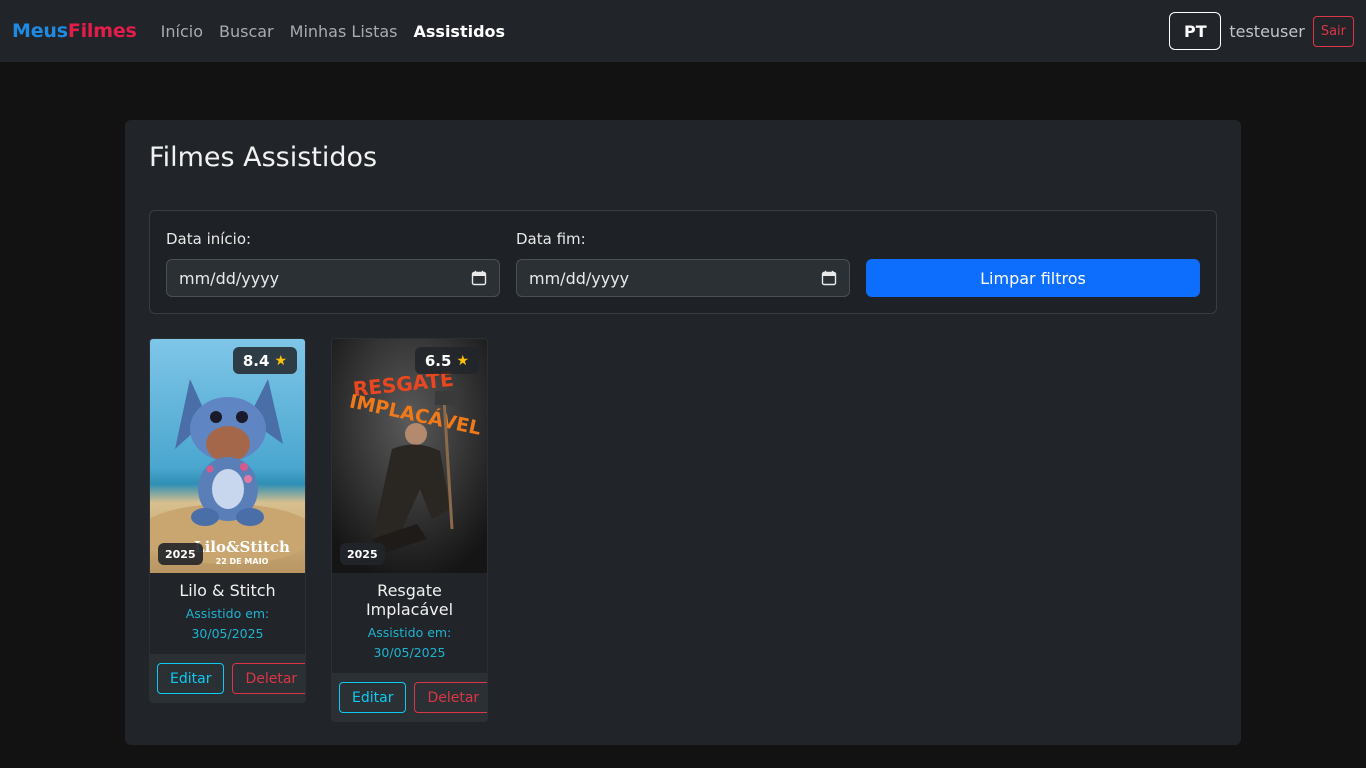 The image size is (1366, 768). What do you see at coordinates (40, 31) in the screenshot?
I see `brand-part-meus: Meus` at bounding box center [40, 31].